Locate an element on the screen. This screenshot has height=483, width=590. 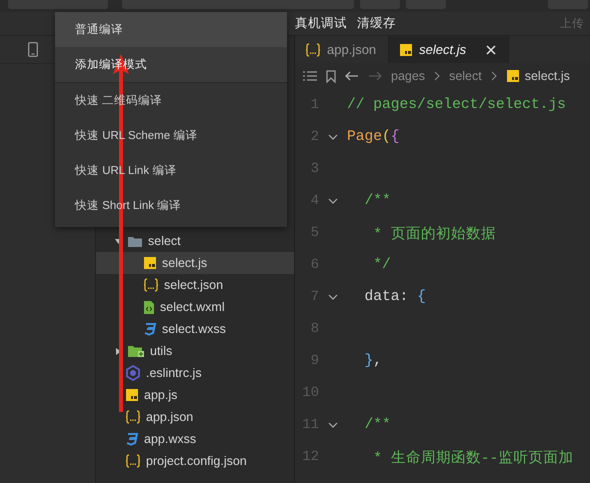
tree-item: app.js is located at coordinates (195, 395).